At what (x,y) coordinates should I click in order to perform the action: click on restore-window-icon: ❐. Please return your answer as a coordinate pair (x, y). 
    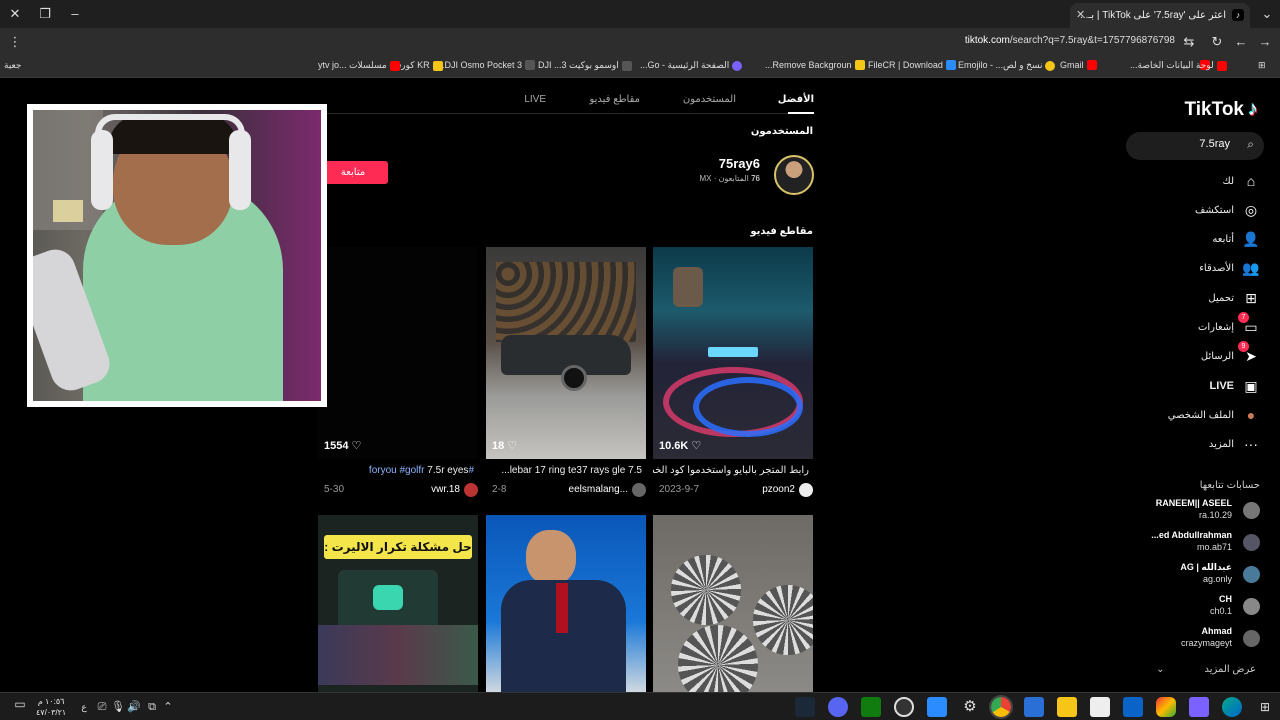
    Looking at the image, I should click on (45, 14).